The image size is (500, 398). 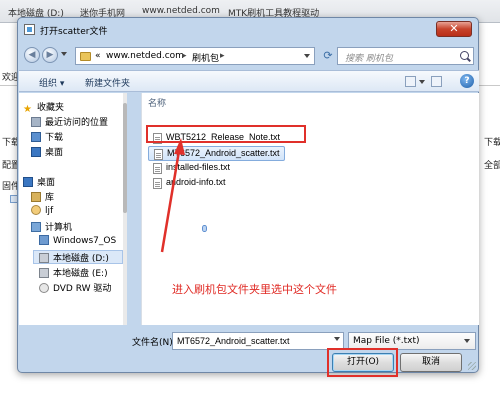 I want to click on background-right-download: 下载, so click(x=492, y=143).